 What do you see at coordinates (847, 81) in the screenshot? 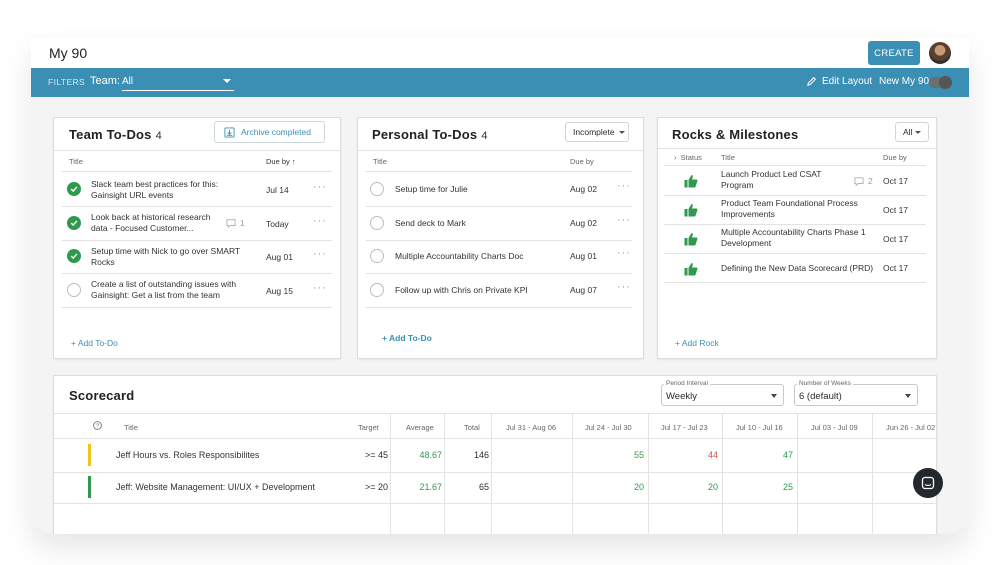
I see `edit-layout-label: Edit Layout` at bounding box center [847, 81].